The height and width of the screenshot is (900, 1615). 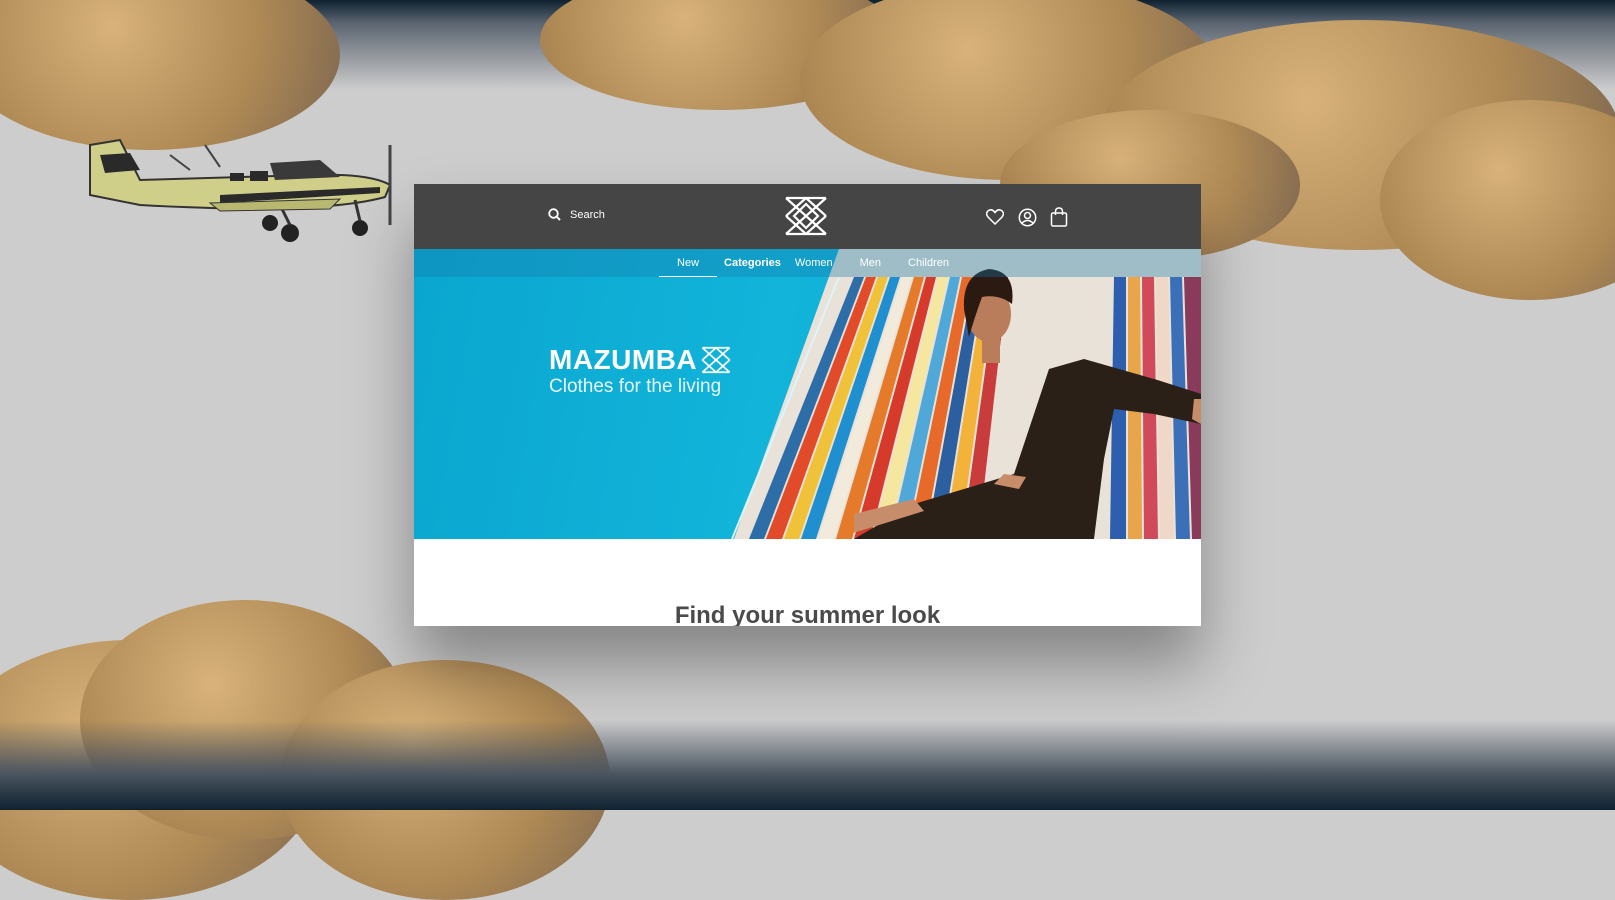 What do you see at coordinates (820, 263) in the screenshot?
I see `nav-item-women: Women` at bounding box center [820, 263].